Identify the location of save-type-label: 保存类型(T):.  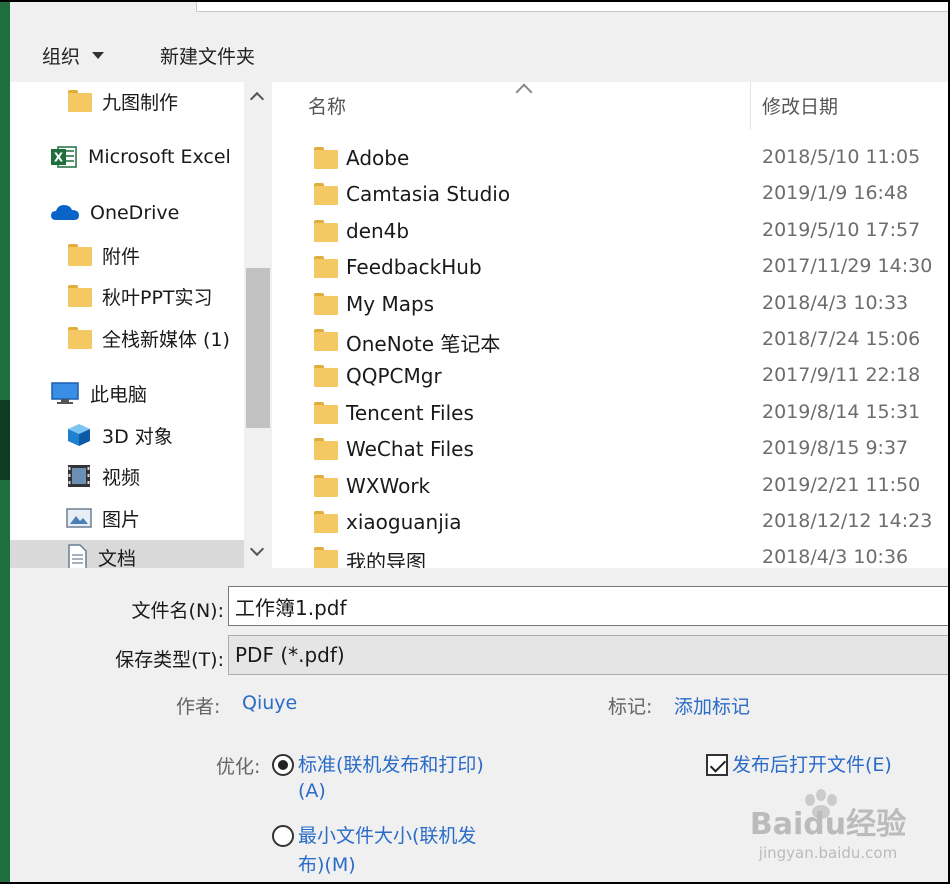
(169, 660).